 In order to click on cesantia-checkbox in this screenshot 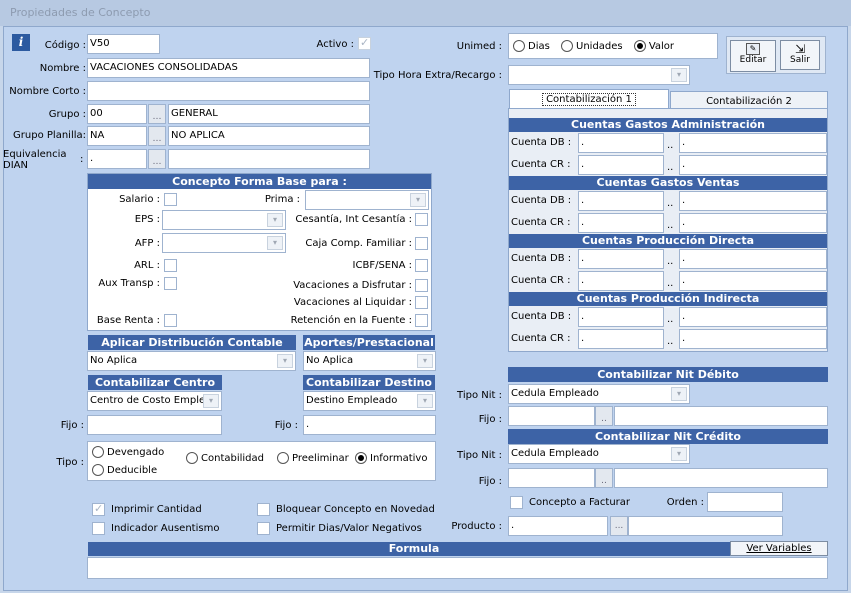, I will do `click(421, 219)`.